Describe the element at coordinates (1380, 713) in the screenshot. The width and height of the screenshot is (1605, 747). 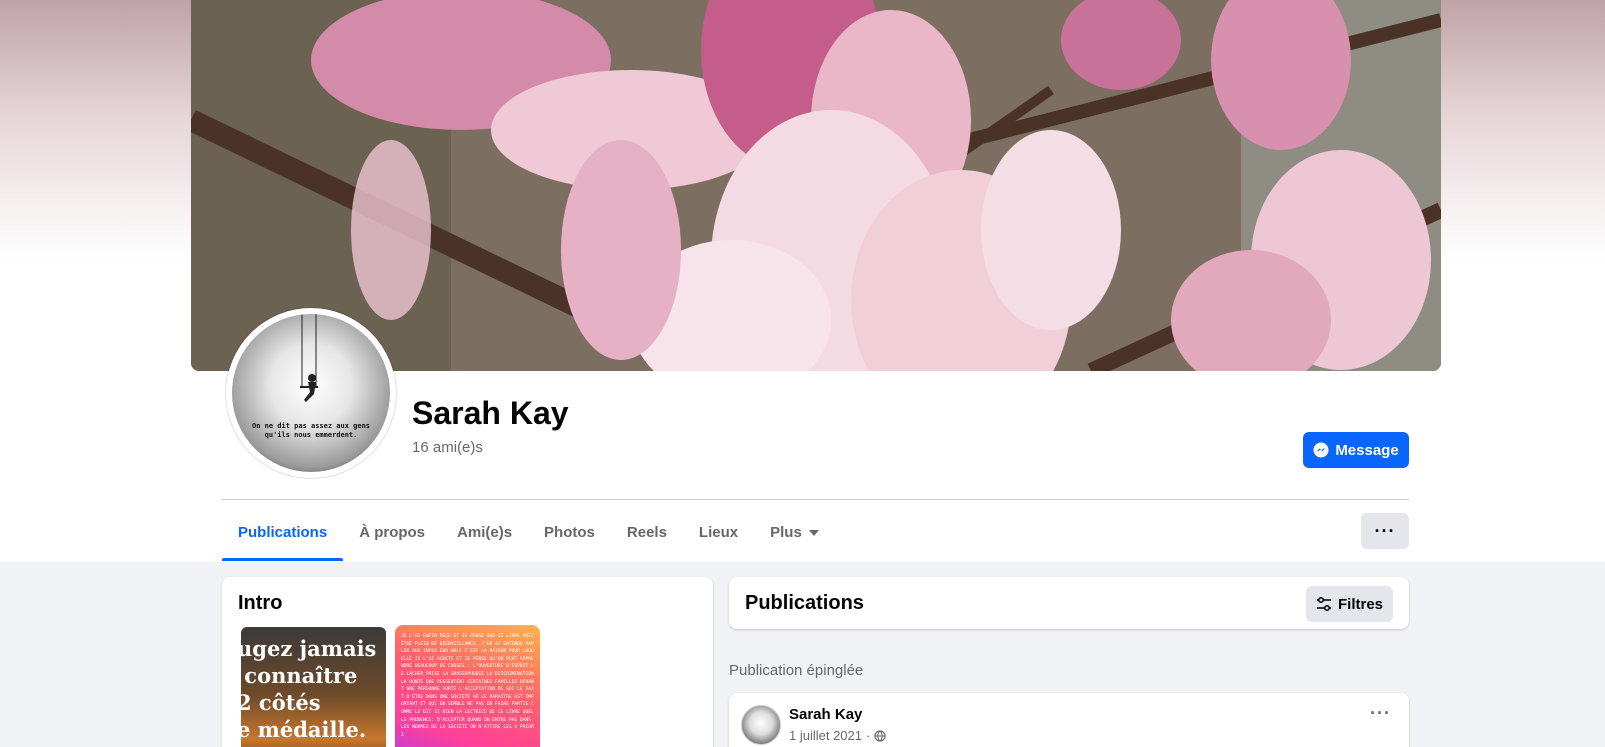
I see `post-options-button: ···` at that location.